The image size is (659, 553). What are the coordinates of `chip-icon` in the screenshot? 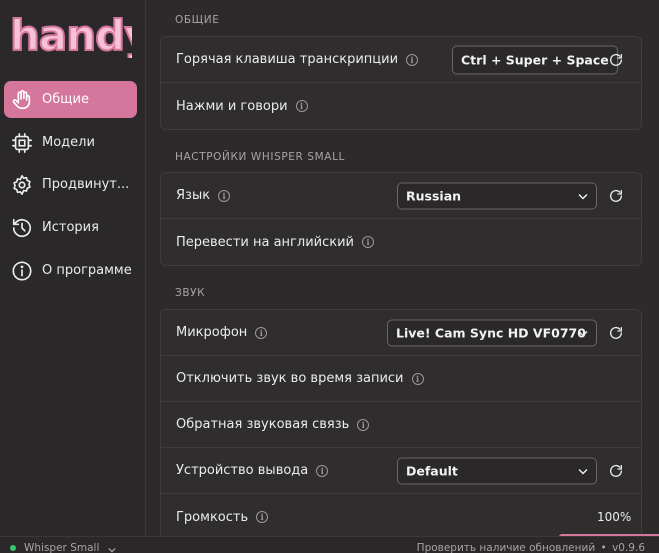 It's located at (22, 143).